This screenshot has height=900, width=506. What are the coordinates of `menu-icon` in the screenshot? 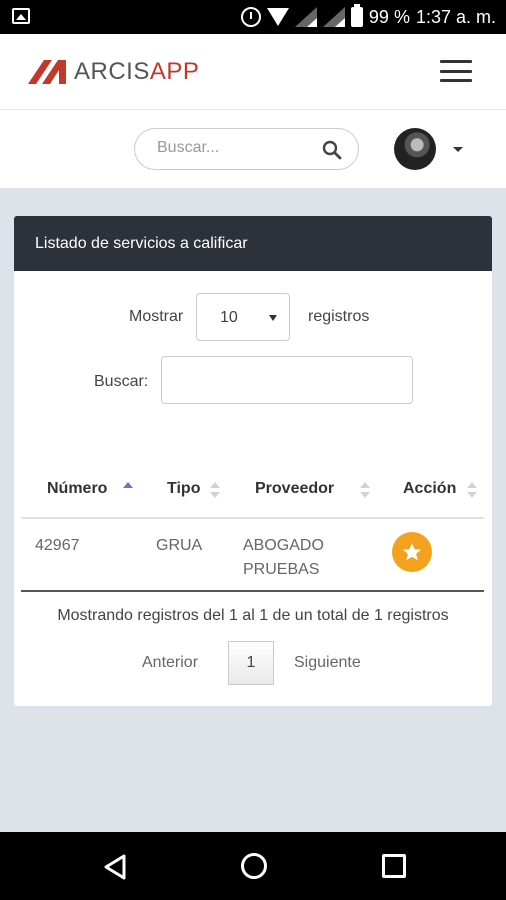 It's located at (456, 71).